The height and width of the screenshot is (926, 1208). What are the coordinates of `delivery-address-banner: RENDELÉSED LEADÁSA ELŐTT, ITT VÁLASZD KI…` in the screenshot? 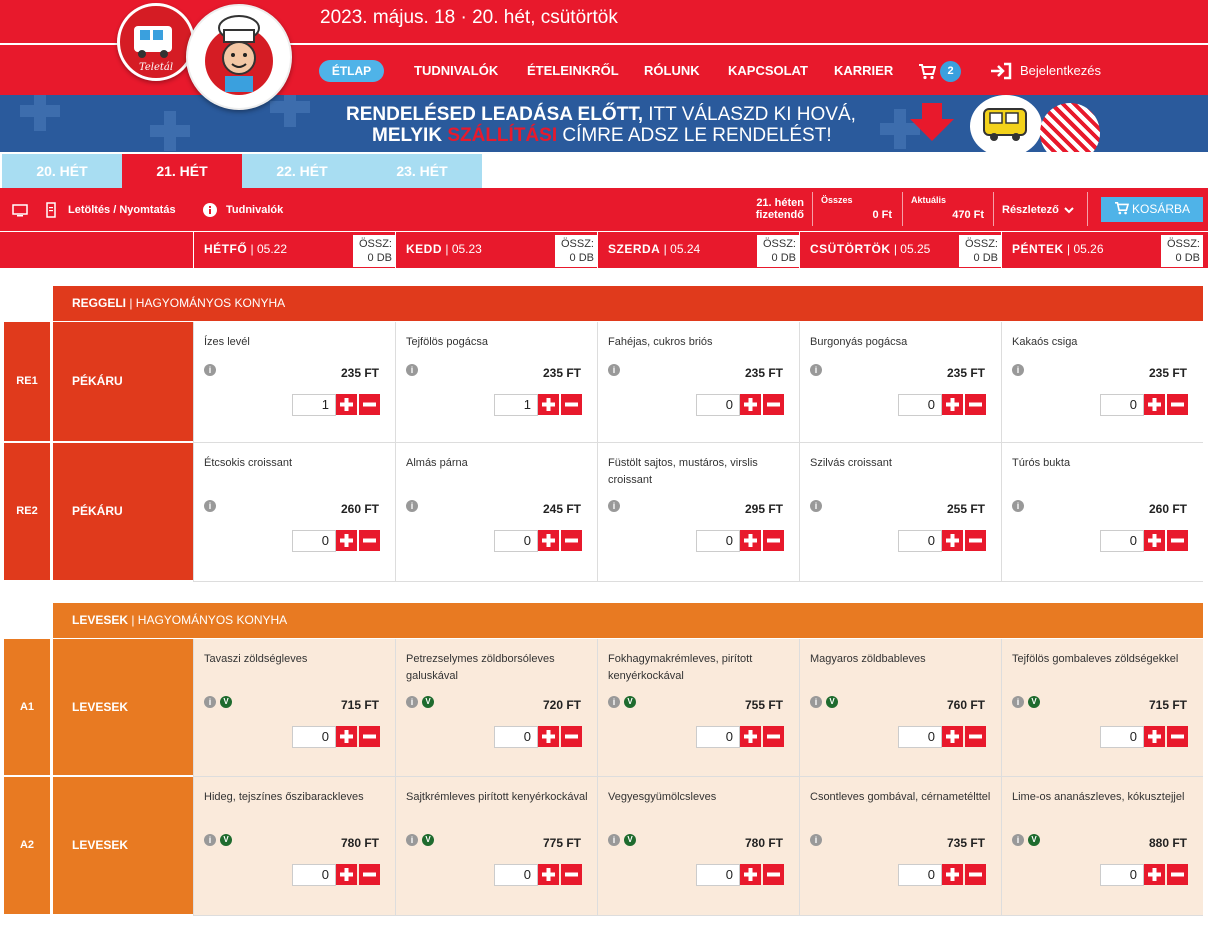 It's located at (604, 123).